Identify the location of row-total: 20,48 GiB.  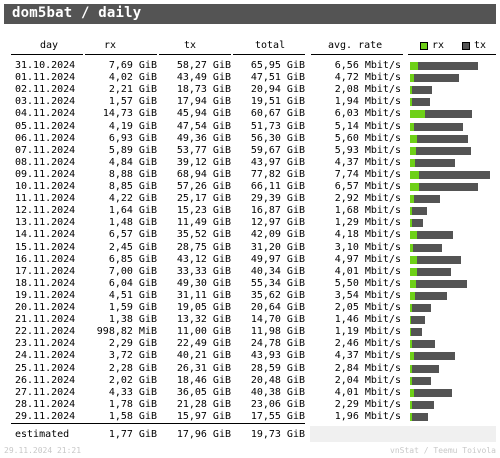
(277, 380).